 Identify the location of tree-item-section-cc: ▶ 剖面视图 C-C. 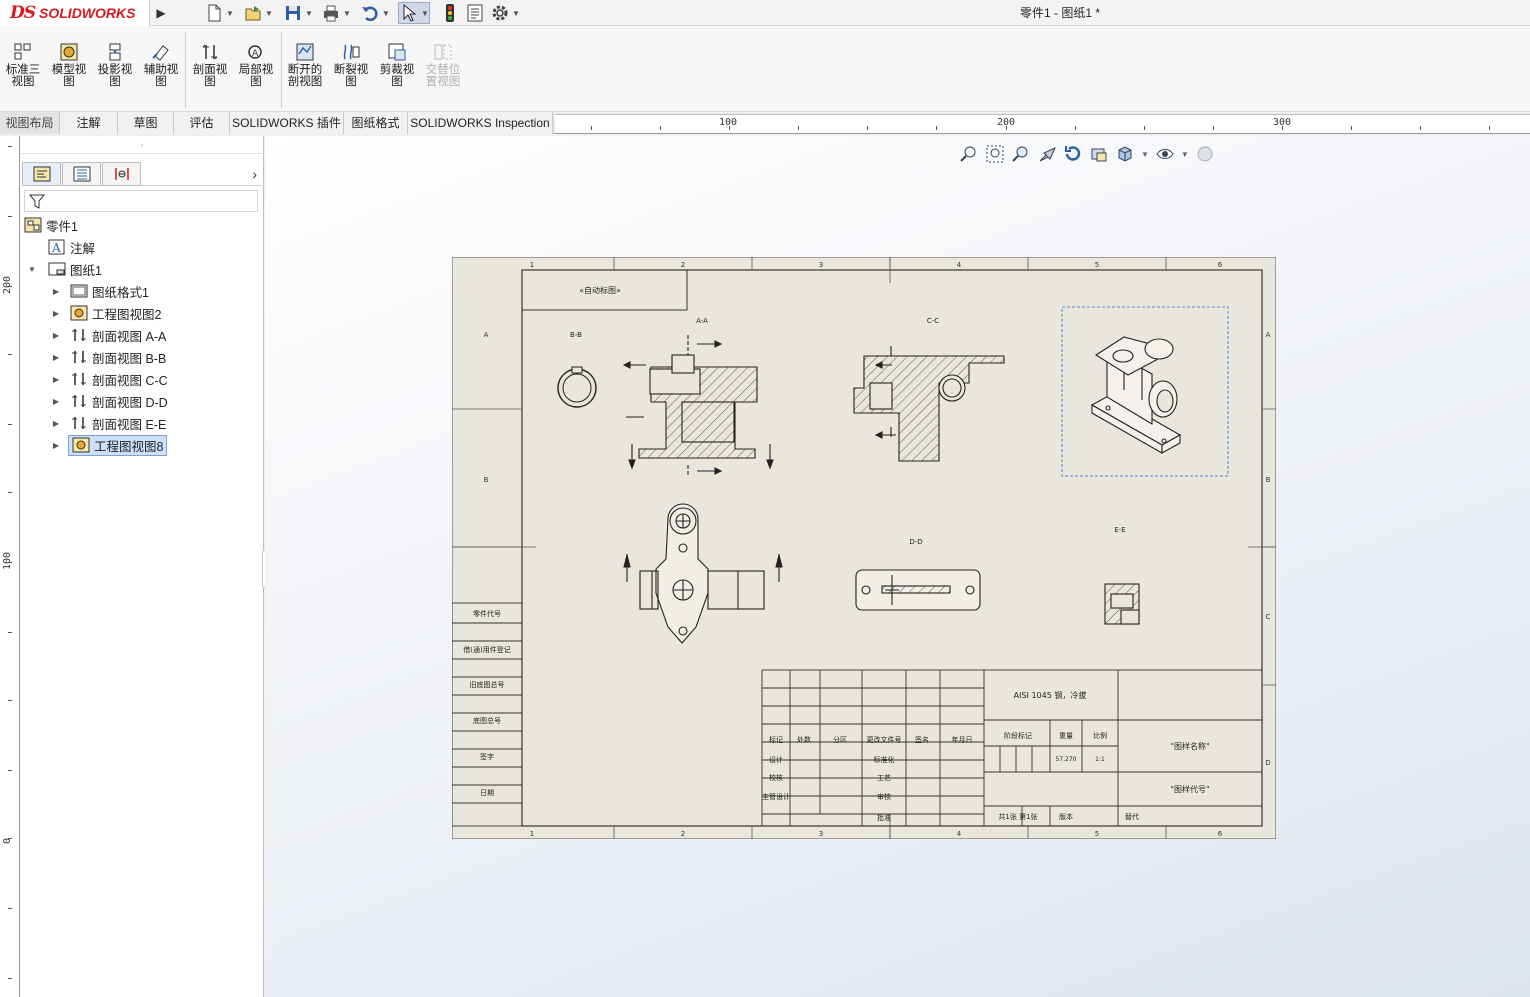
(109, 379).